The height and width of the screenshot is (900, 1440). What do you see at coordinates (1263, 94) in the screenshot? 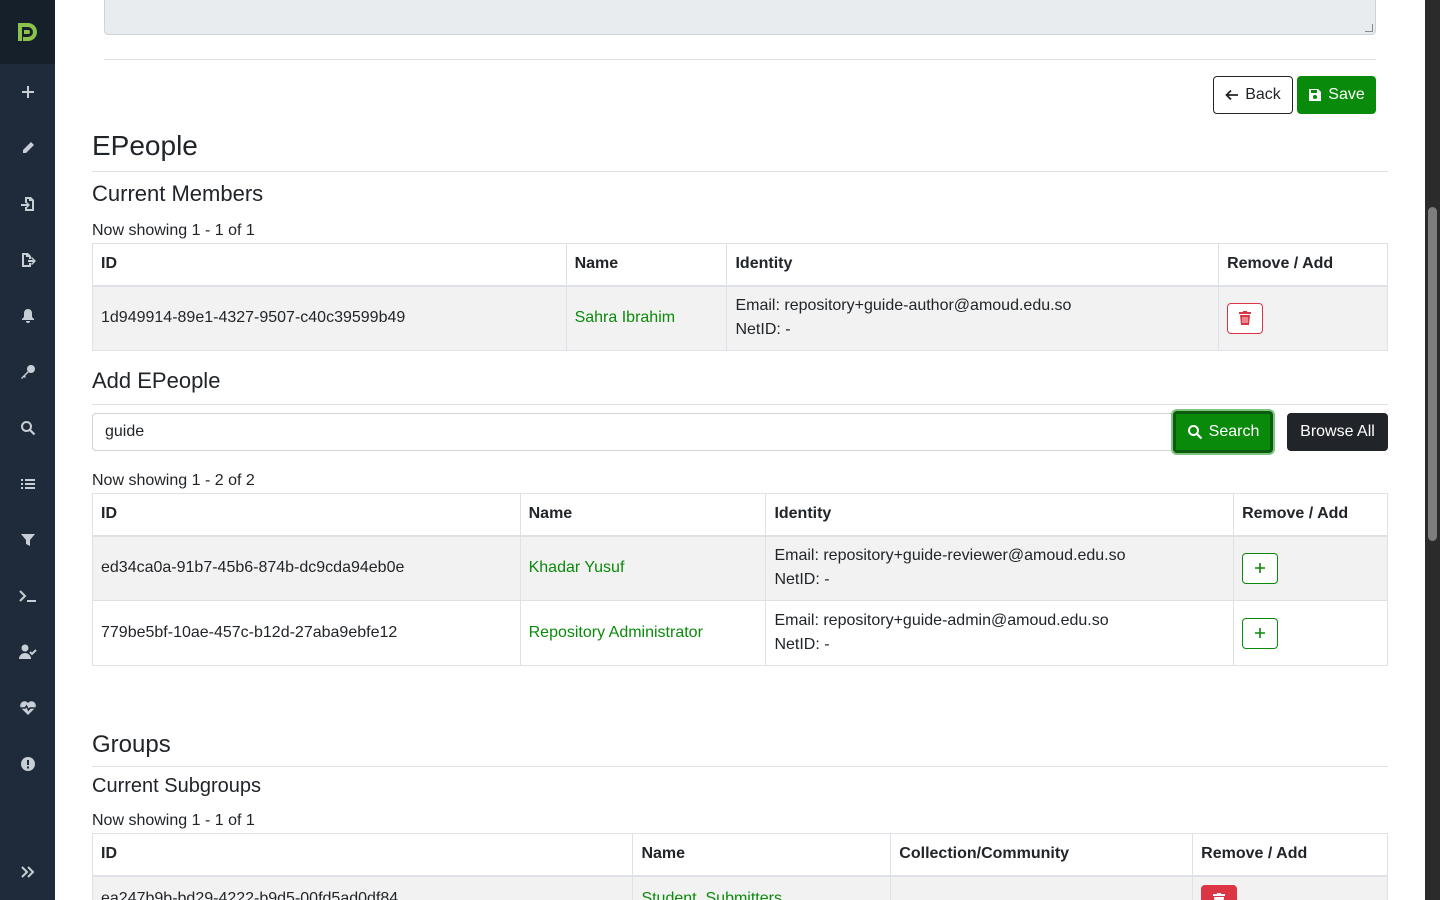
I see `back-button-label: Back` at bounding box center [1263, 94].